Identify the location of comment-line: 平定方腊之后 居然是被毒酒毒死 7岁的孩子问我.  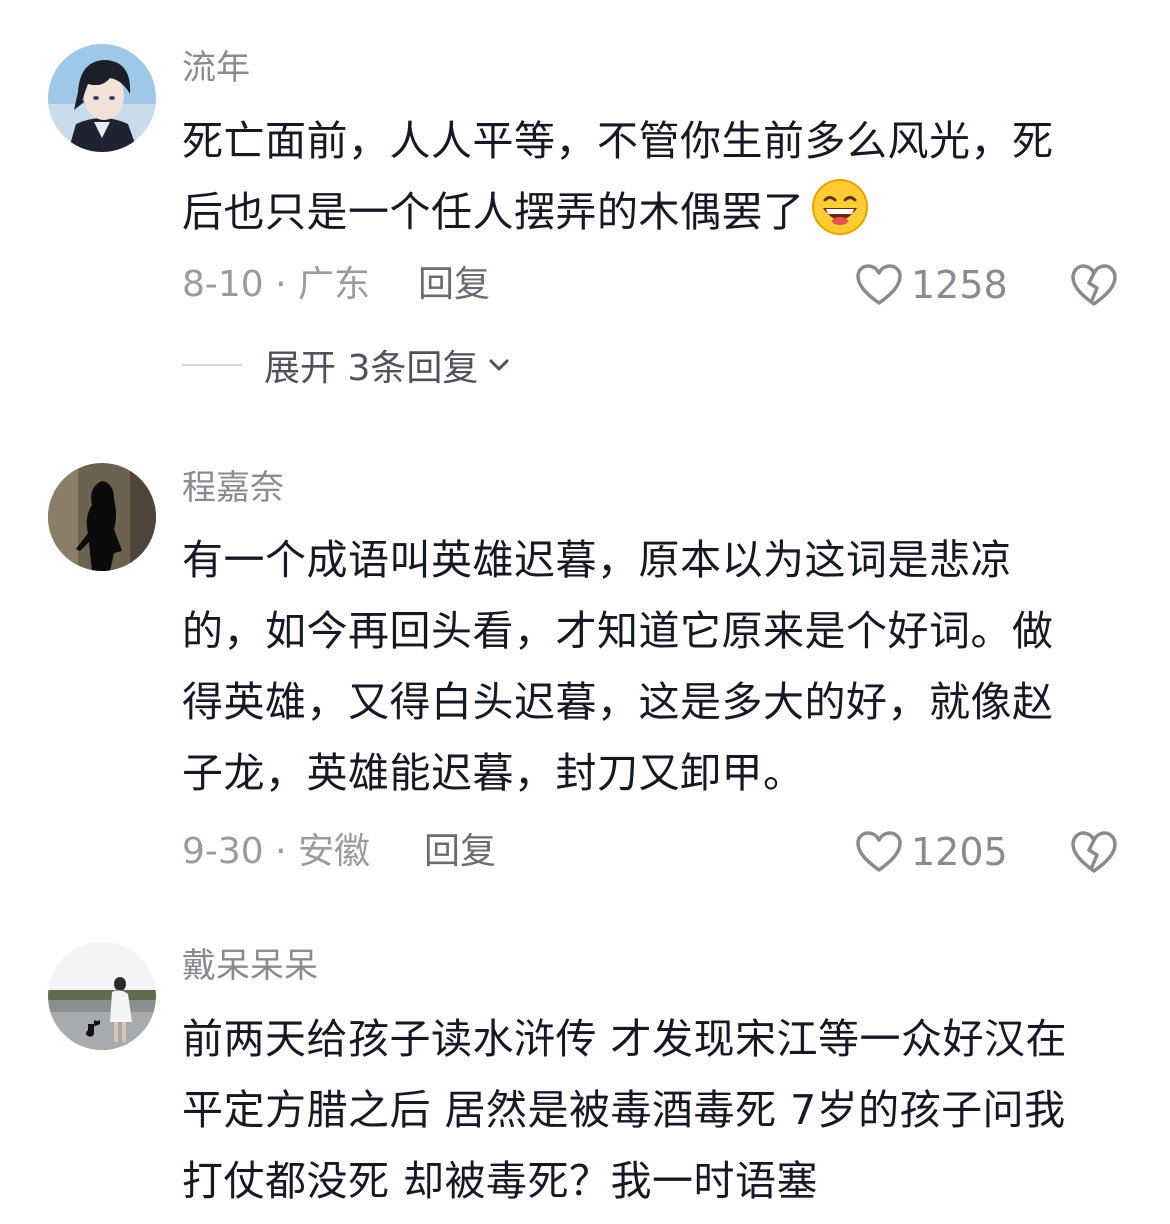
(624, 1110).